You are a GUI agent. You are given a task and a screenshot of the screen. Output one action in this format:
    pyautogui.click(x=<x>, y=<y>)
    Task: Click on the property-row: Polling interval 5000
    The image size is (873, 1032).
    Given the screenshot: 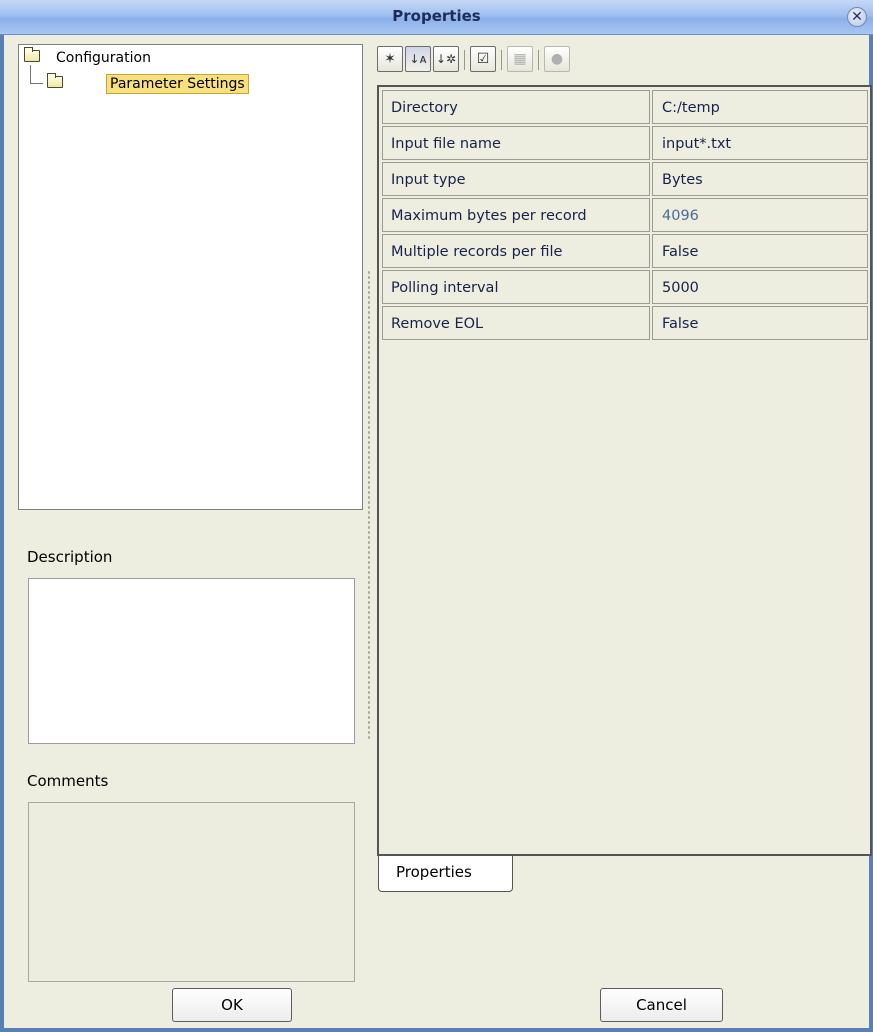 What is the action you would take?
    pyautogui.click(x=625, y=288)
    